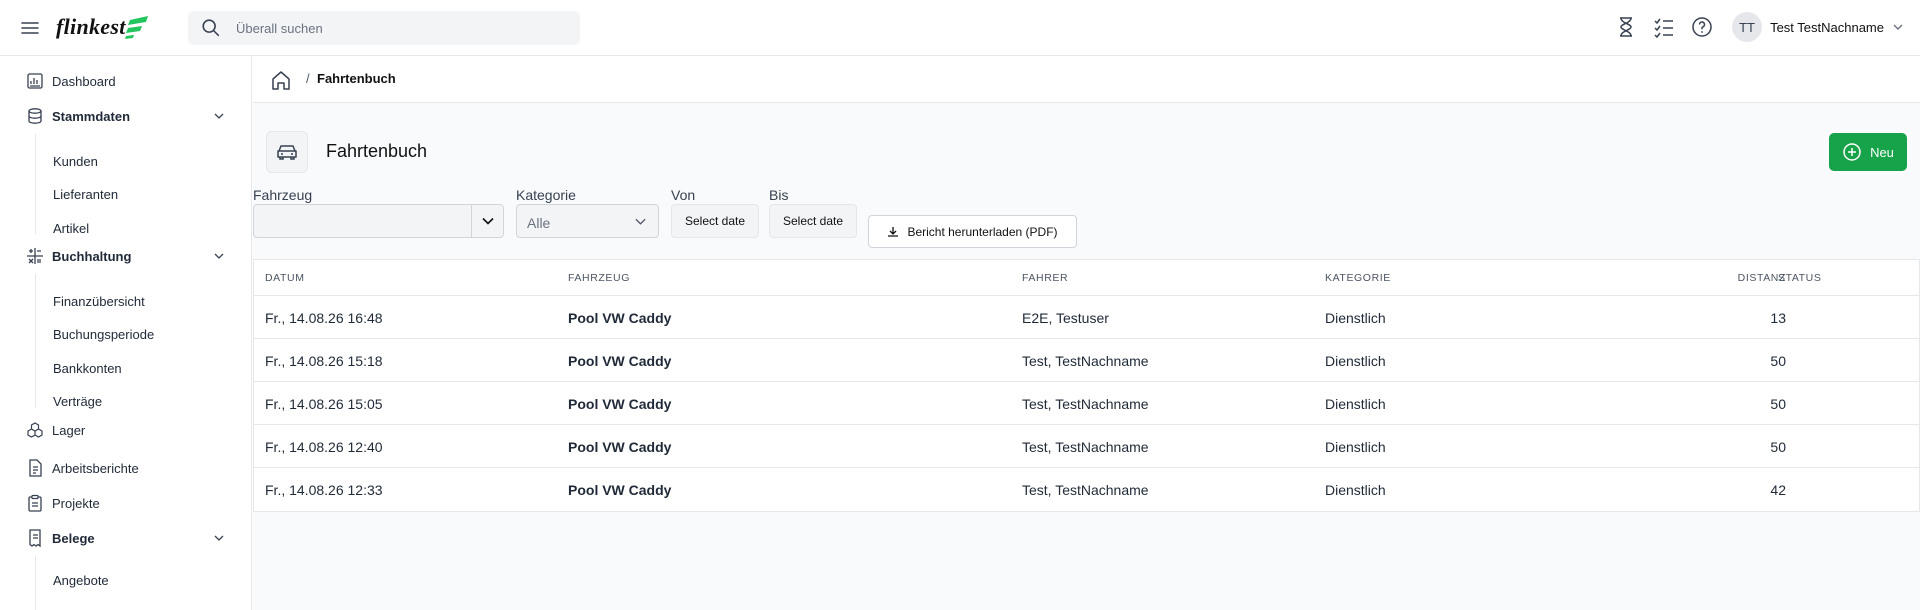  What do you see at coordinates (103, 334) in the screenshot?
I see `sidebar-subitem-buchungsperiode: Buchungsperiode` at bounding box center [103, 334].